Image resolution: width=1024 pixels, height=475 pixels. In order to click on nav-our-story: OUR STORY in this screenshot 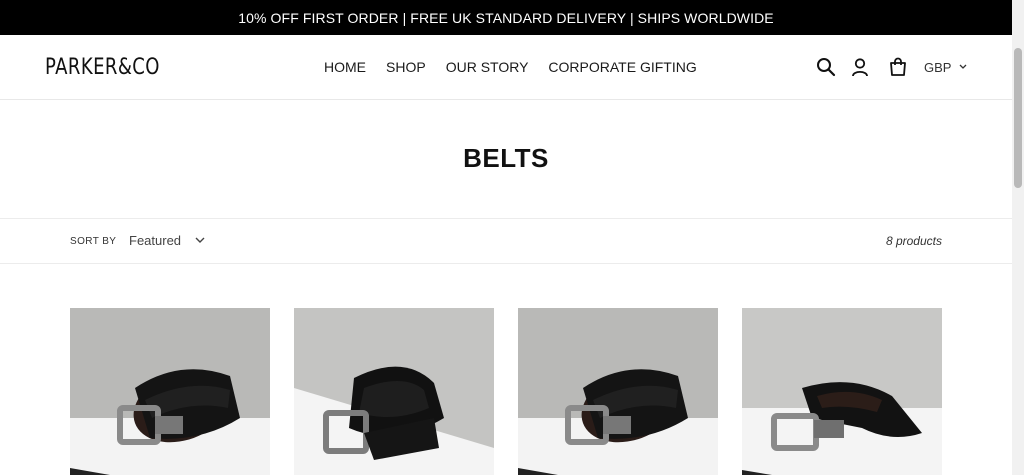, I will do `click(487, 67)`.